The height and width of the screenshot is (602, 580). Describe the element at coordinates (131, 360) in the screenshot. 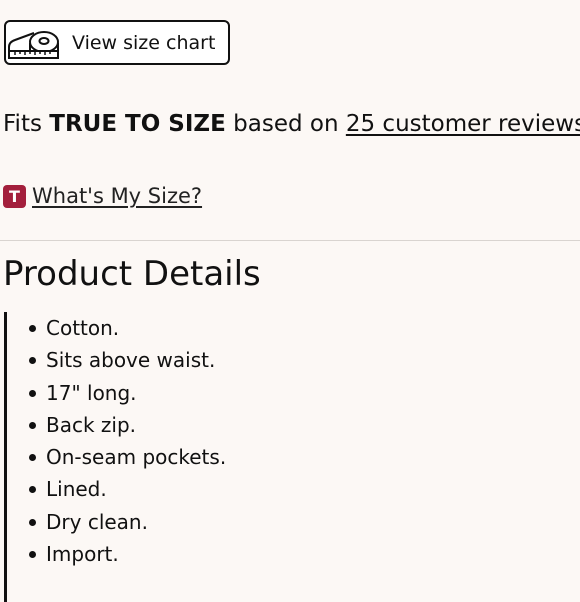

I see `list-item-text: Sits above waist.` at that location.